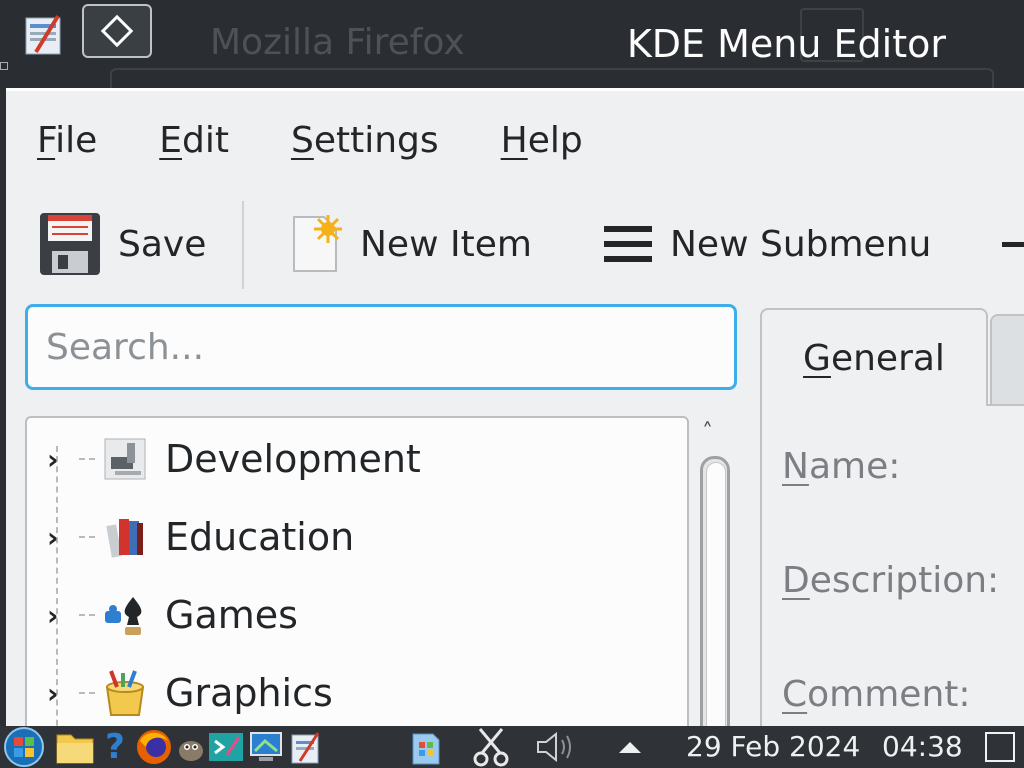  Describe the element at coordinates (125, 615) in the screenshot. I see `games-icon` at that location.